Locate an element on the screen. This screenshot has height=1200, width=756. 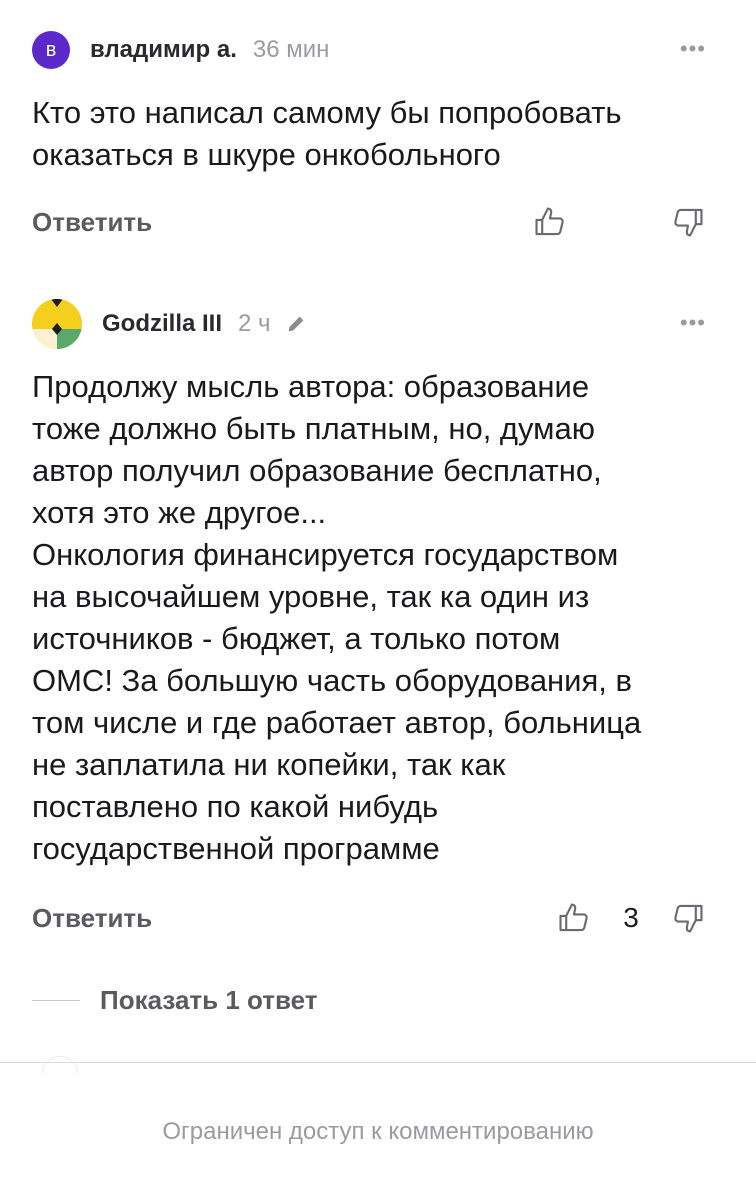
author-name: Godzilla III is located at coordinates (162, 324).